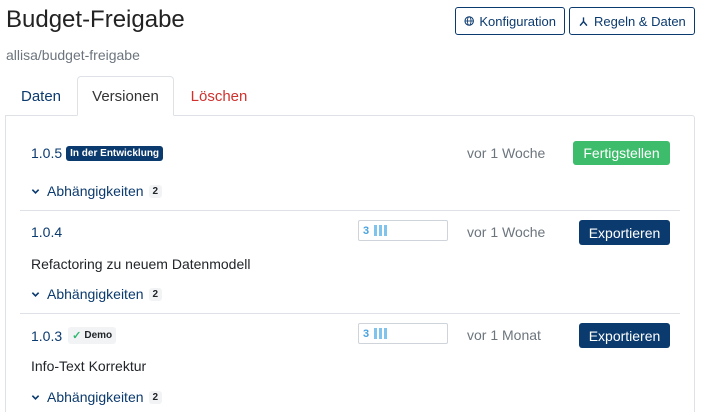 The image size is (701, 412). What do you see at coordinates (517, 21) in the screenshot?
I see `configuration-button-label: Konfiguration` at bounding box center [517, 21].